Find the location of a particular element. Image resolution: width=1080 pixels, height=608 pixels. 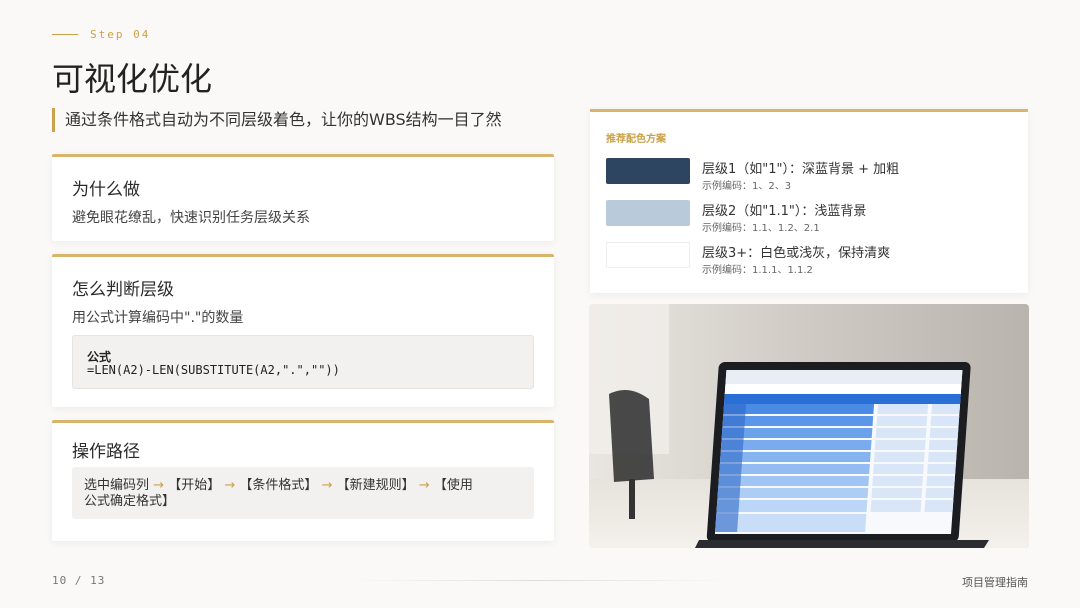

step-label: Step 04 is located at coordinates (120, 34).